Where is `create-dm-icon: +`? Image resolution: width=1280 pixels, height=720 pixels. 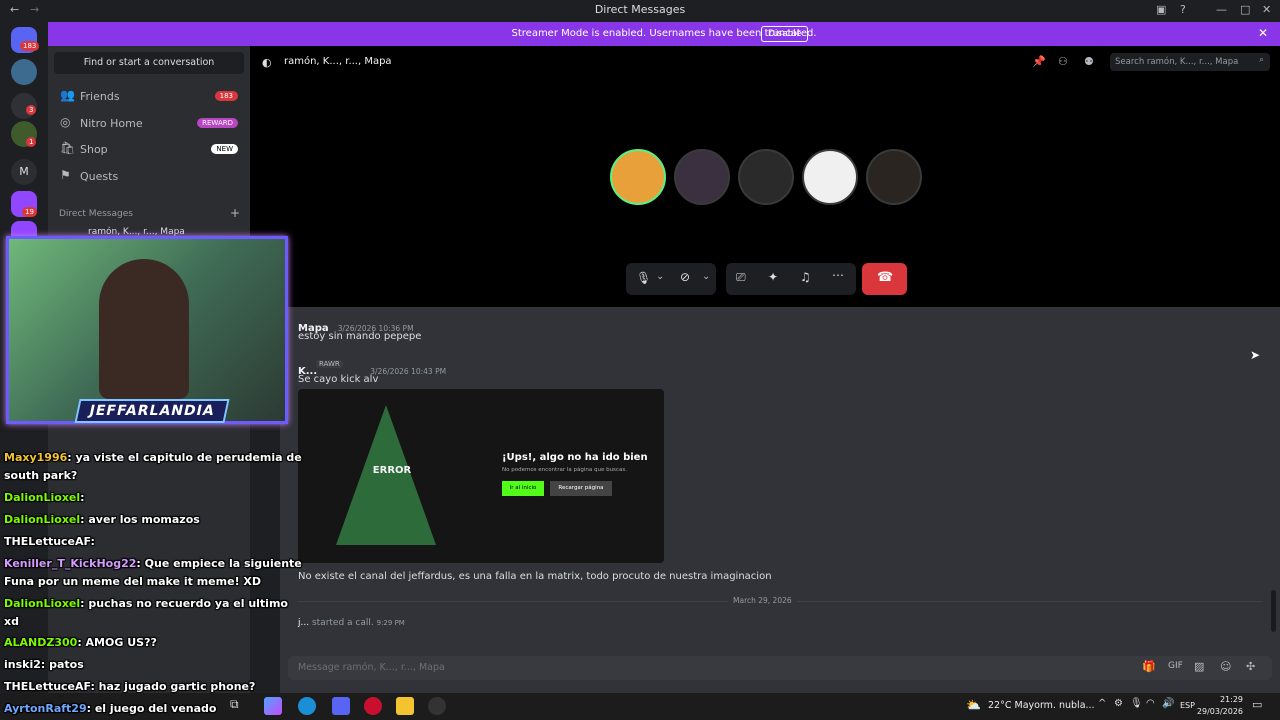
create-dm-icon: + is located at coordinates (235, 213).